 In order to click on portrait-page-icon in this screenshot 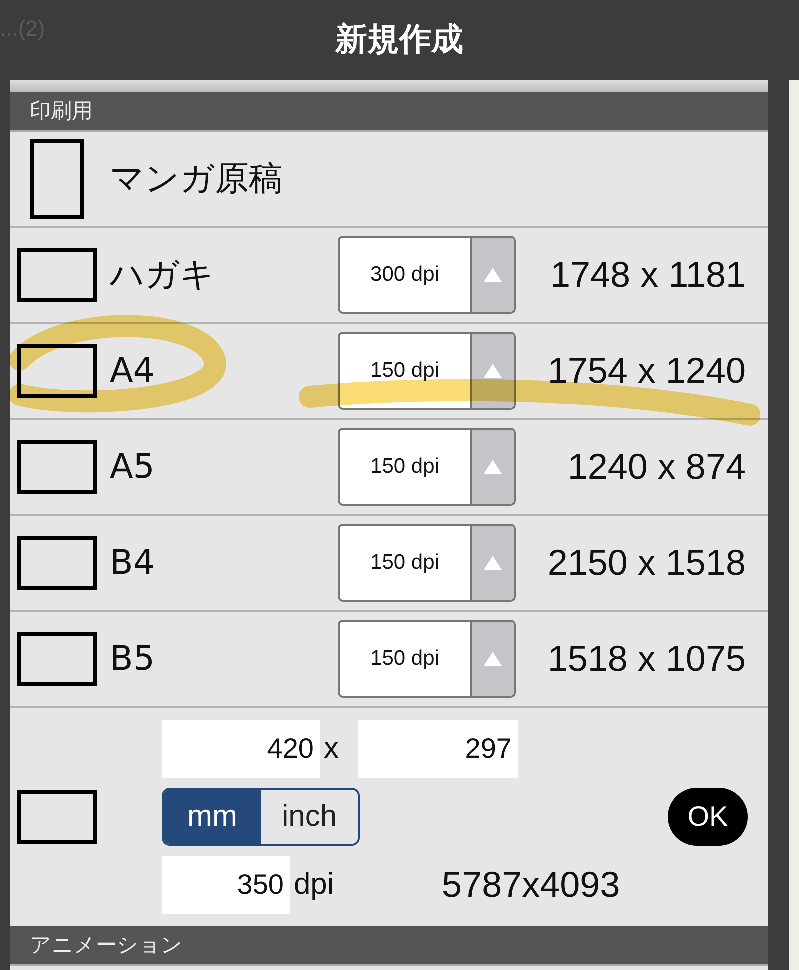, I will do `click(57, 179)`.